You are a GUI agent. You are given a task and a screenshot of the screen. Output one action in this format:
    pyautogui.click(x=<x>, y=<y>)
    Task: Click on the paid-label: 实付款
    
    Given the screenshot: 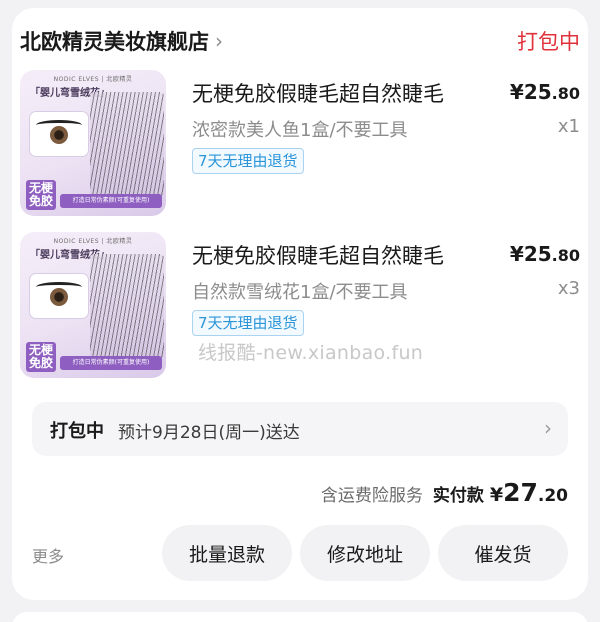 What is the action you would take?
    pyautogui.click(x=458, y=496)
    